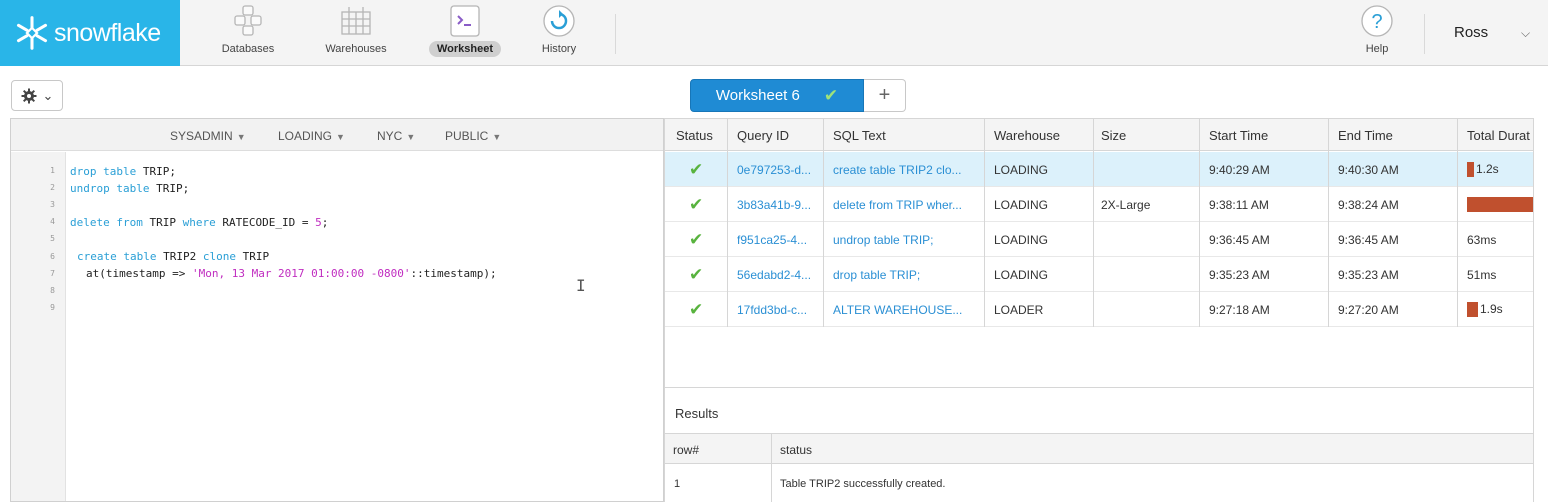  What do you see at coordinates (862, 484) in the screenshot?
I see `result-status-text: Table TRIP2 successfully created.` at bounding box center [862, 484].